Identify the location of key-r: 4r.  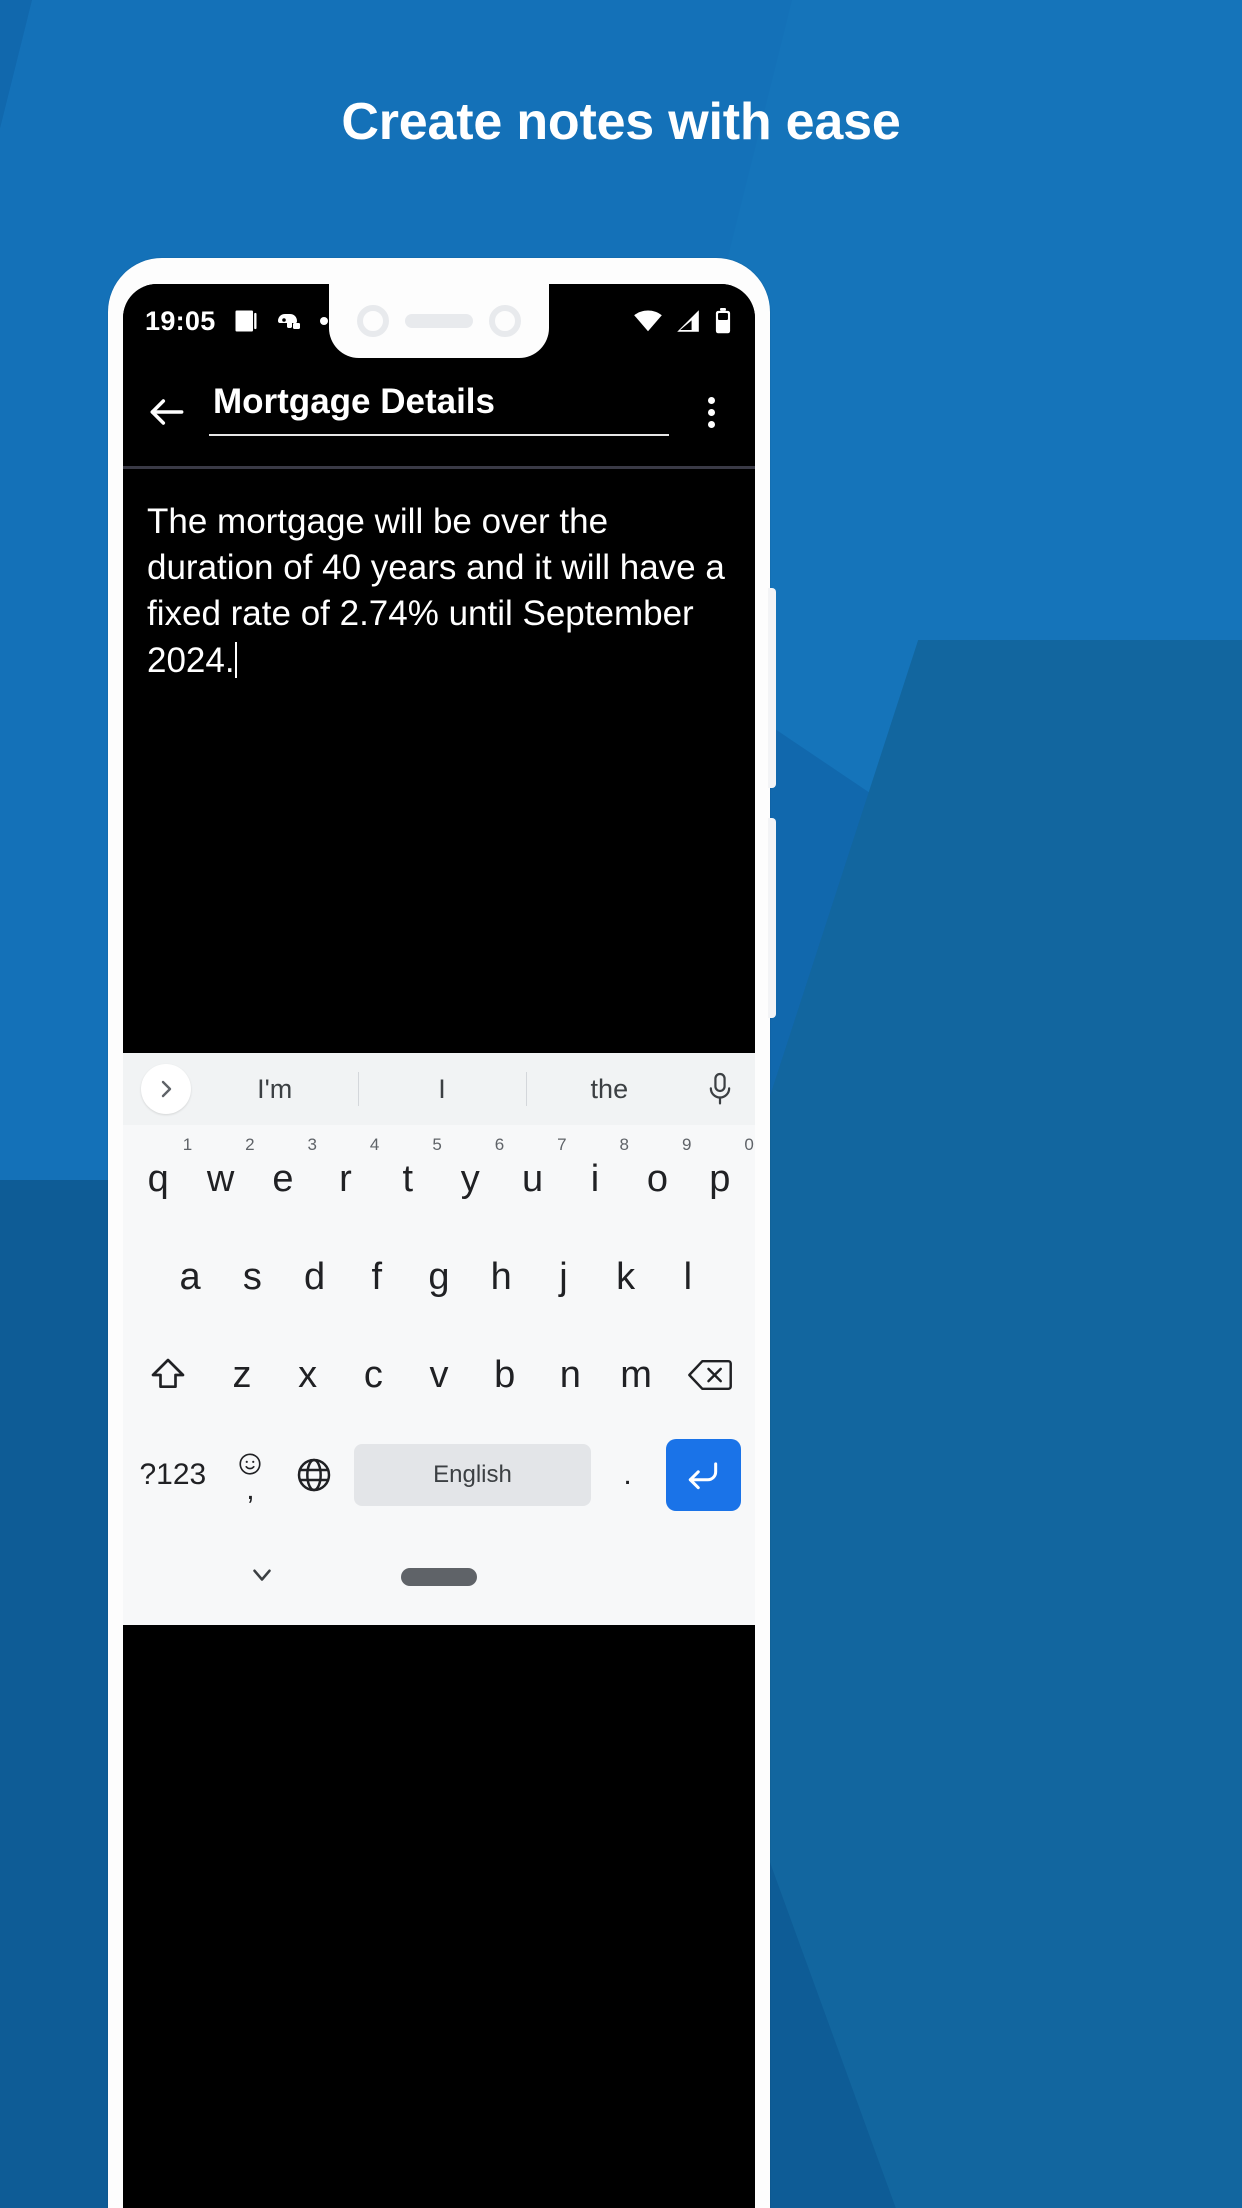
(346, 1179).